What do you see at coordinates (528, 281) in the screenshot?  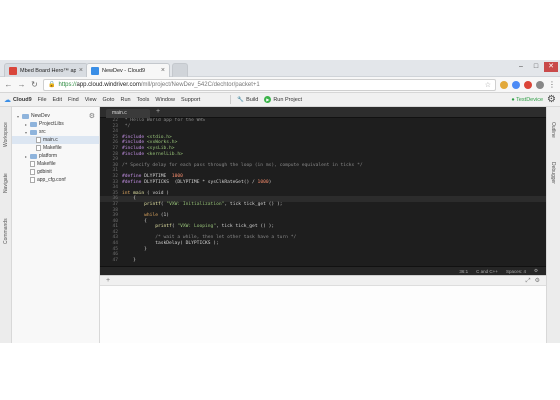 I see `maximize-icon: ⤢` at bounding box center [528, 281].